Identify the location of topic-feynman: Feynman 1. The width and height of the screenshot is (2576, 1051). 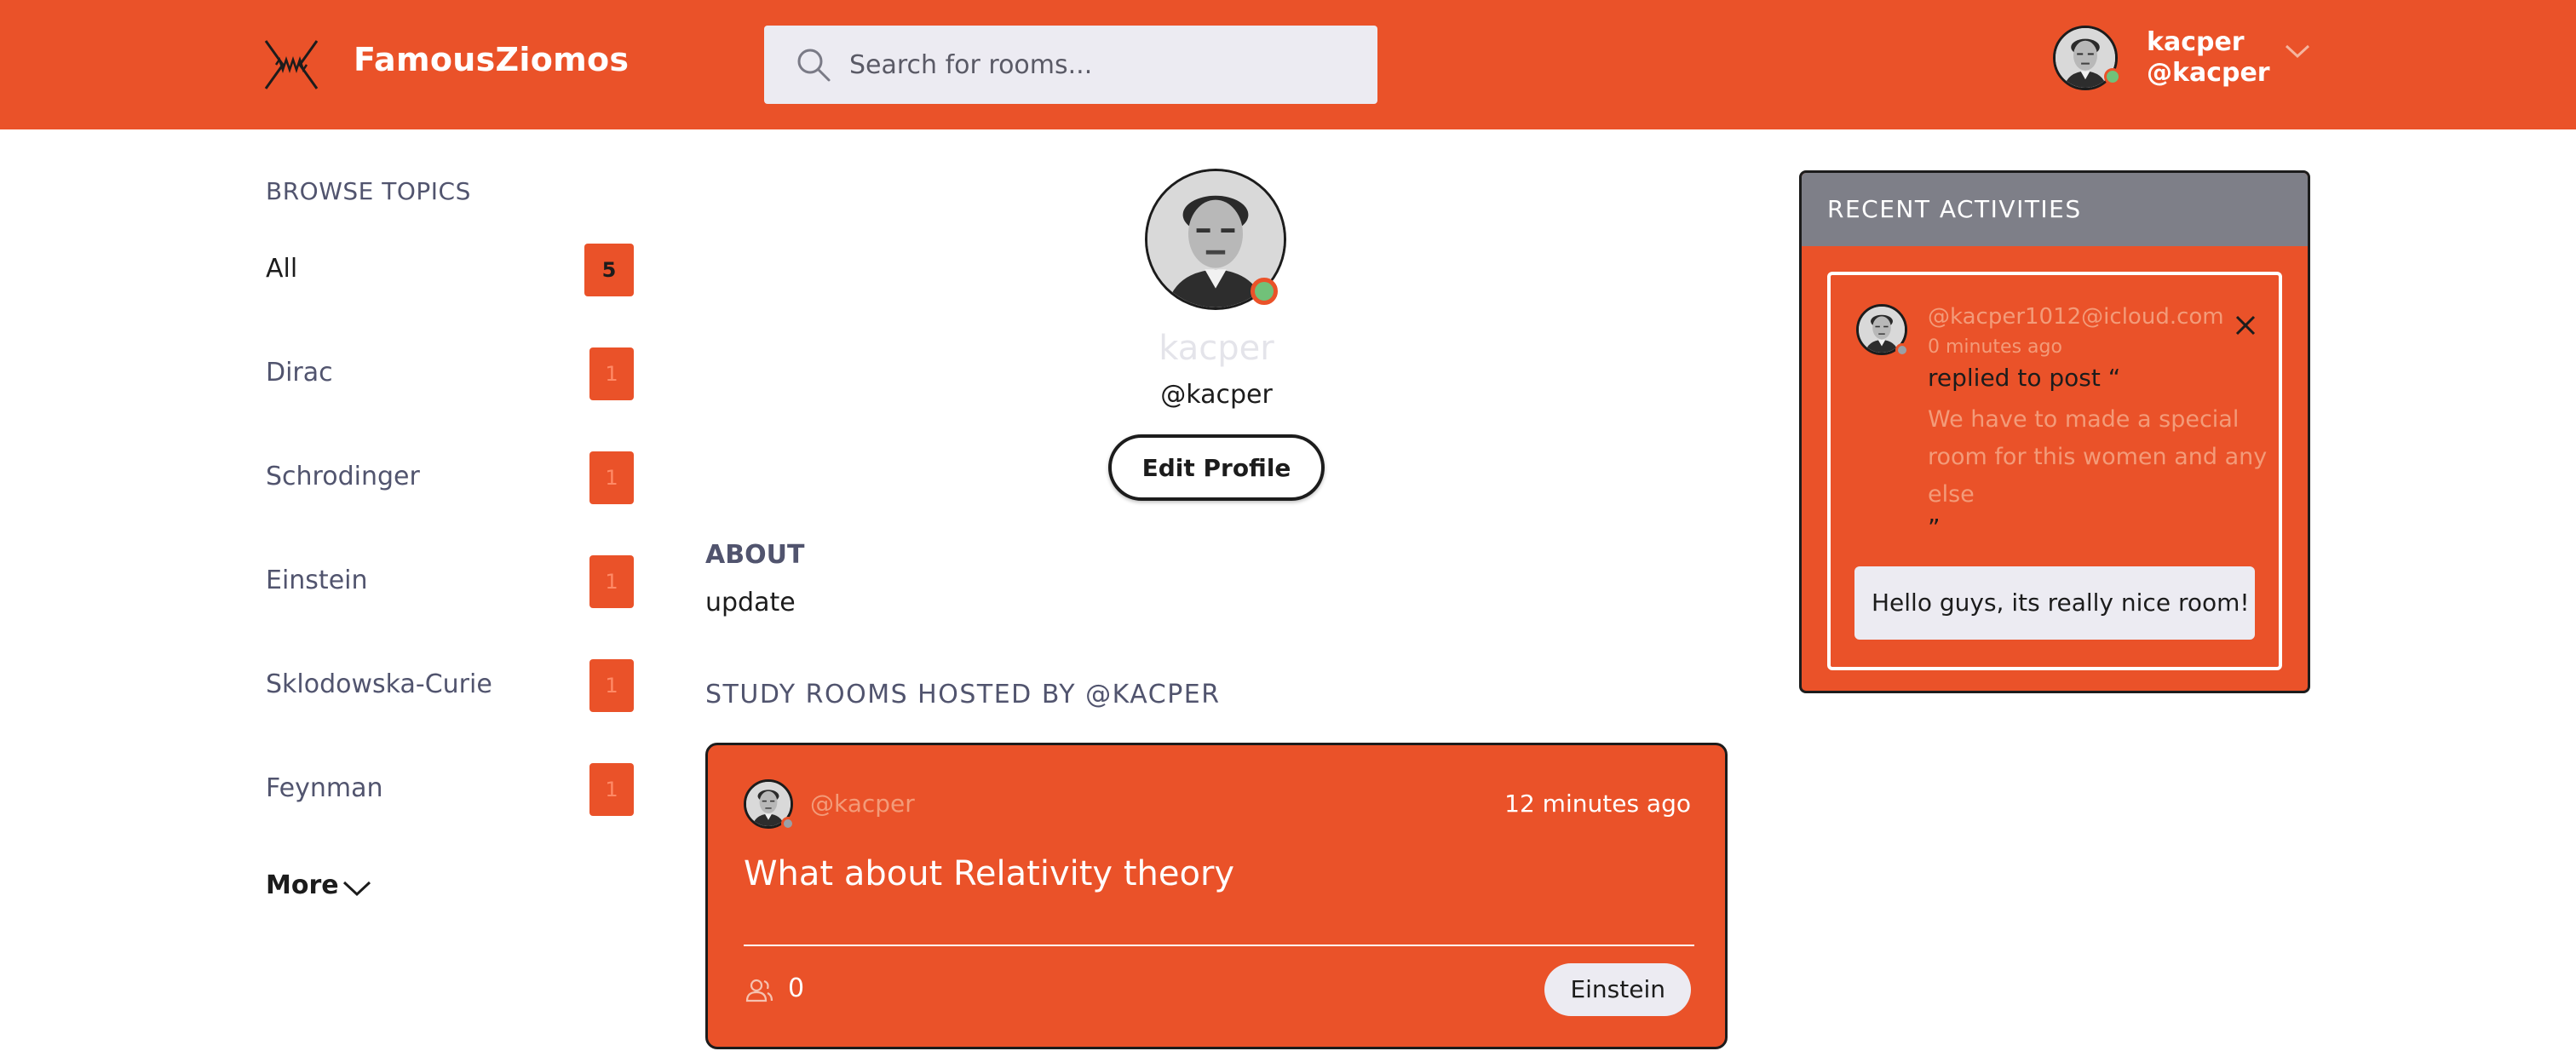
(450, 790).